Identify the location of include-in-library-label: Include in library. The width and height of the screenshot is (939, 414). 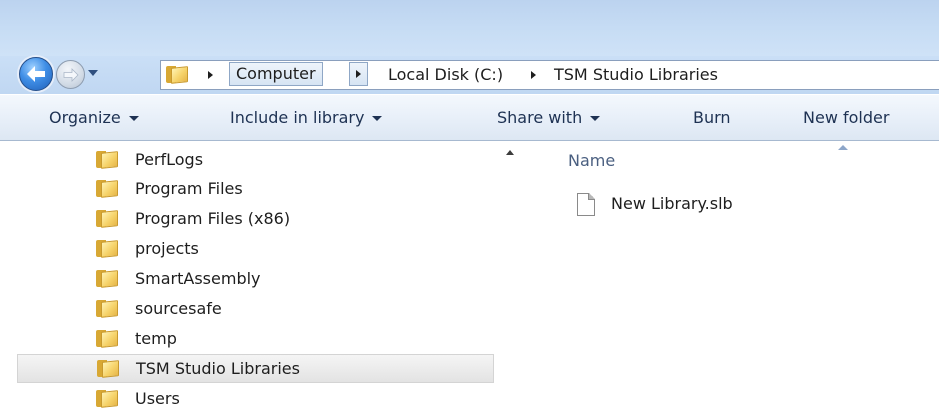
(297, 117).